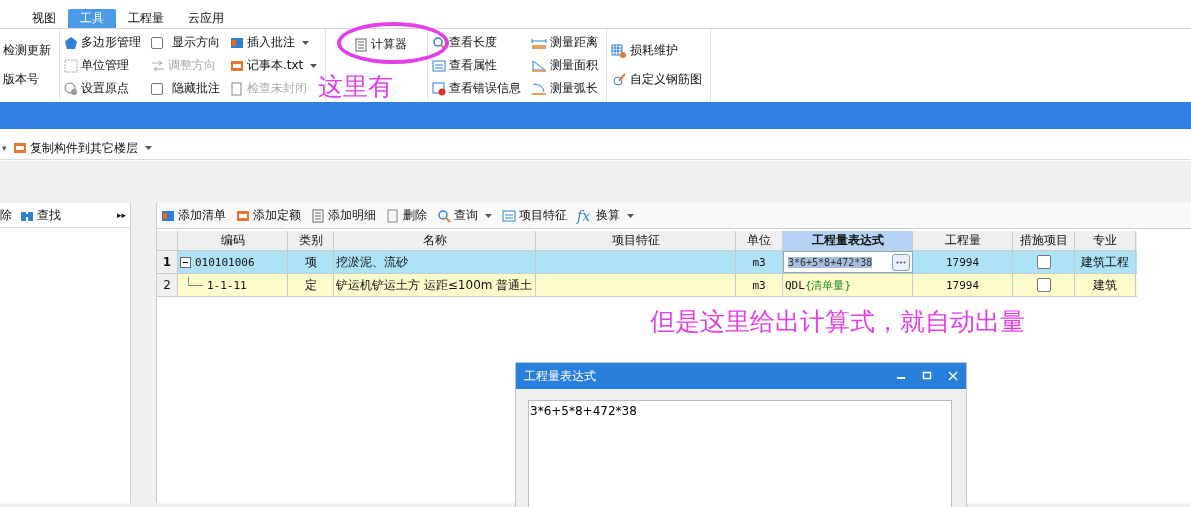 The height and width of the screenshot is (507, 1191). I want to click on find-button: 查找, so click(40, 215).